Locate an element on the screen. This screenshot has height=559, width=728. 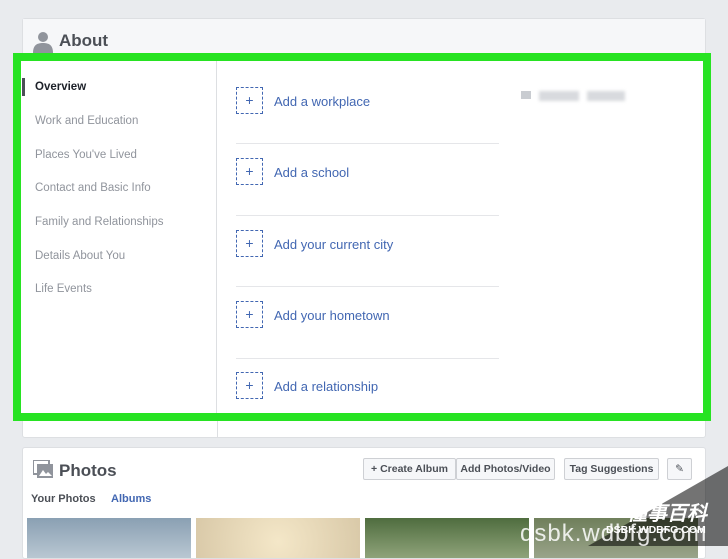
add-current-city-link: Add your current city is located at coordinates (333, 244).